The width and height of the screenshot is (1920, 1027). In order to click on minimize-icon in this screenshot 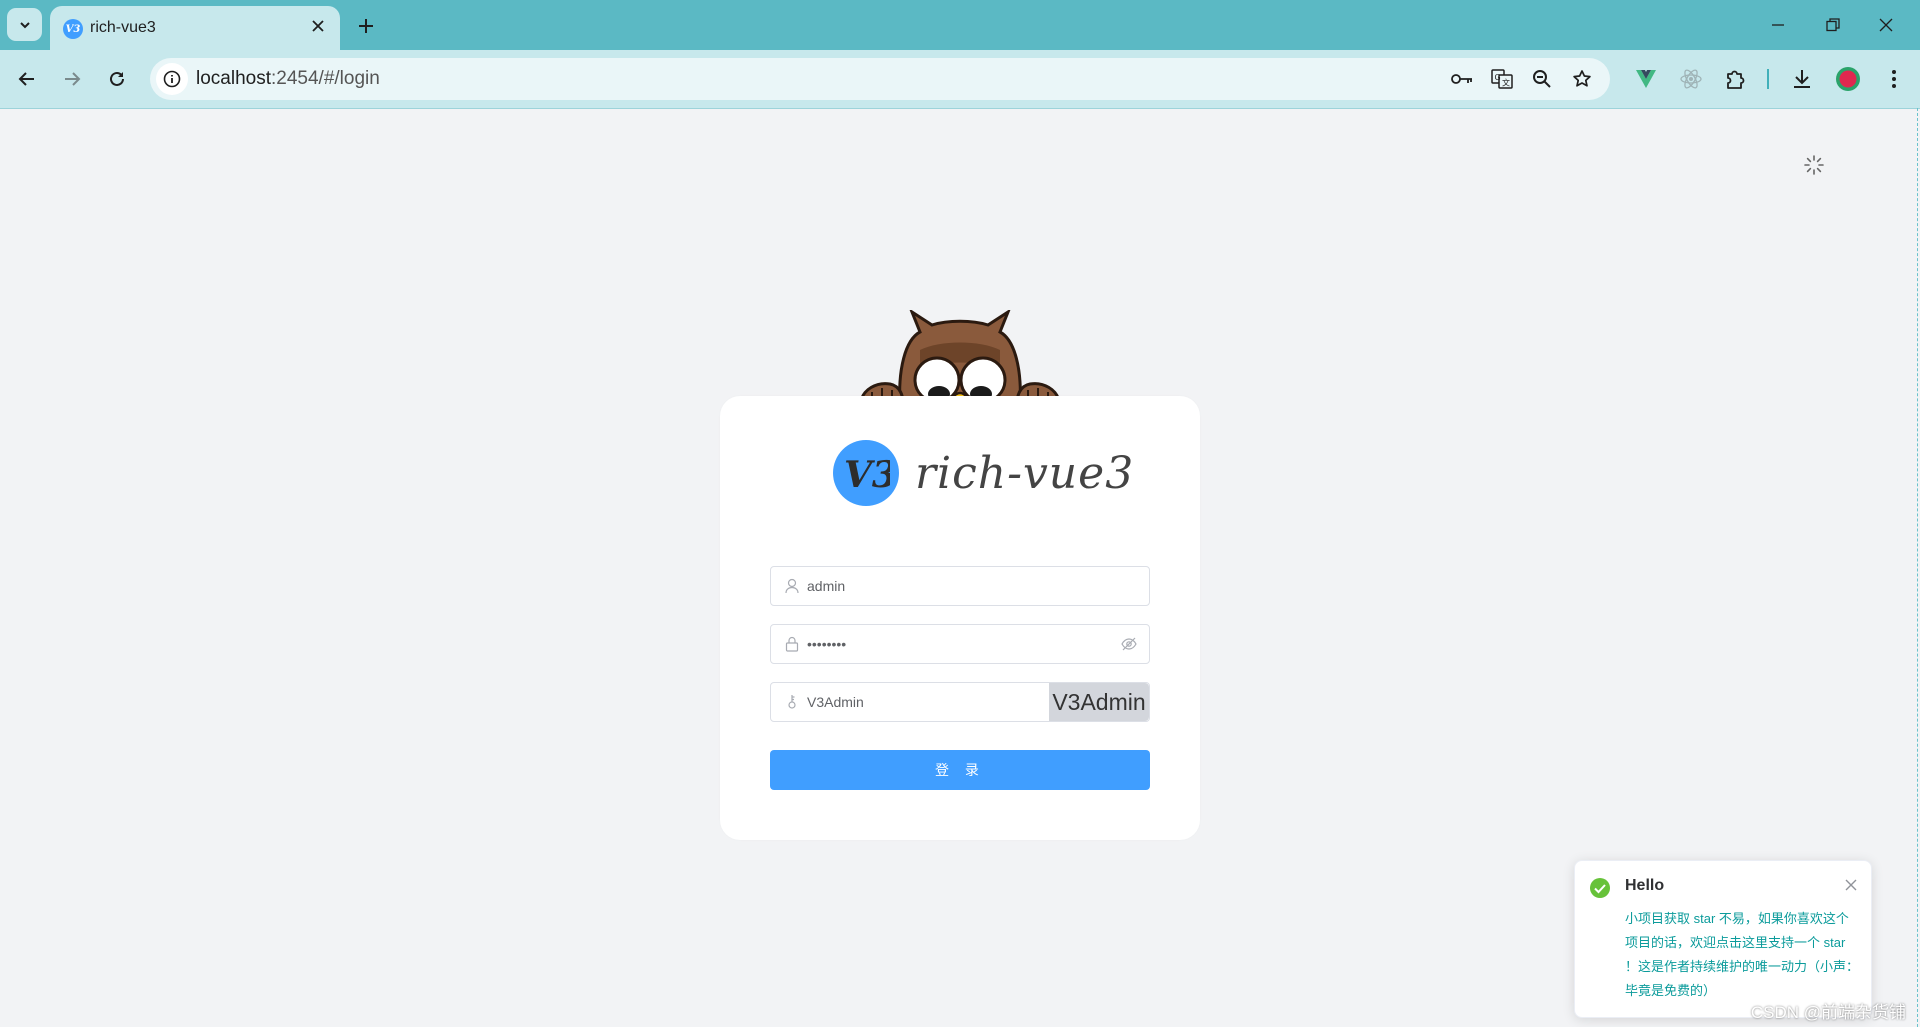, I will do `click(1778, 25)`.